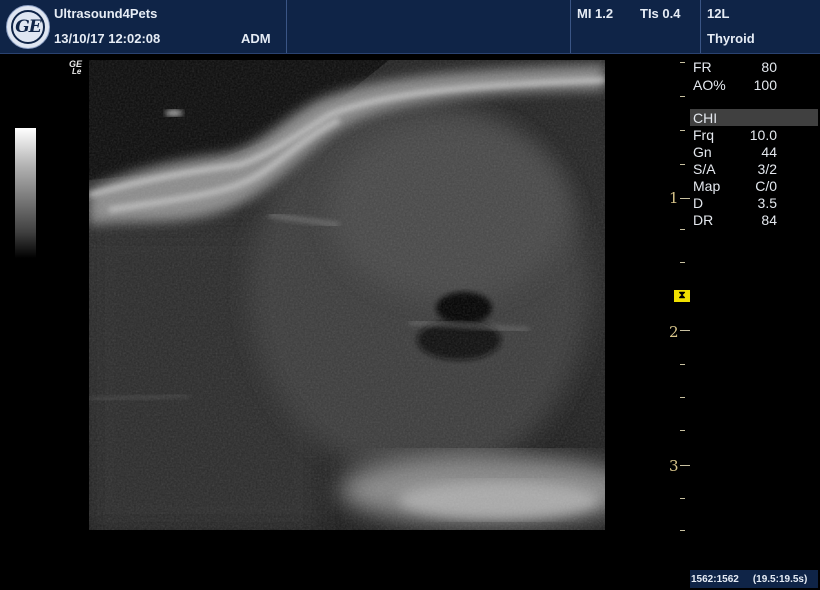 The image size is (820, 590). What do you see at coordinates (735, 186) in the screenshot?
I see `param-map: Map C/0` at bounding box center [735, 186].